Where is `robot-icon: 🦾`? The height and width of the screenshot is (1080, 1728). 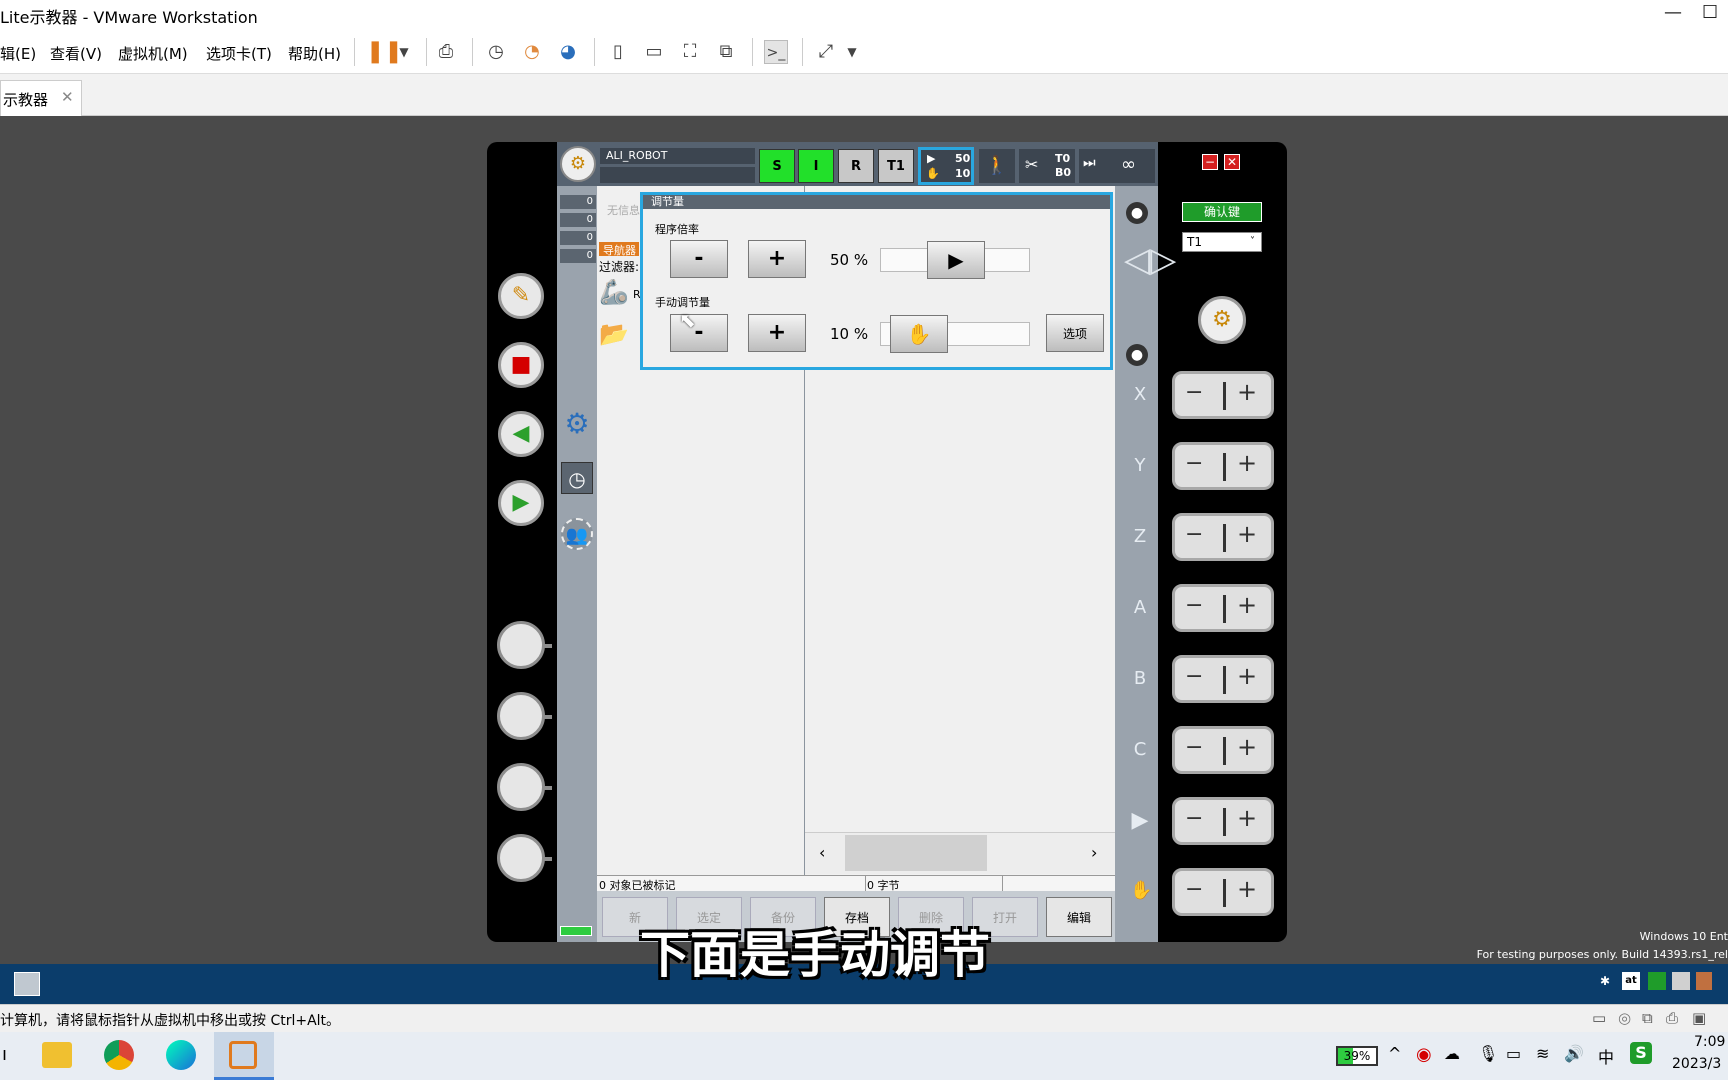 robot-icon: 🦾 is located at coordinates (614, 292).